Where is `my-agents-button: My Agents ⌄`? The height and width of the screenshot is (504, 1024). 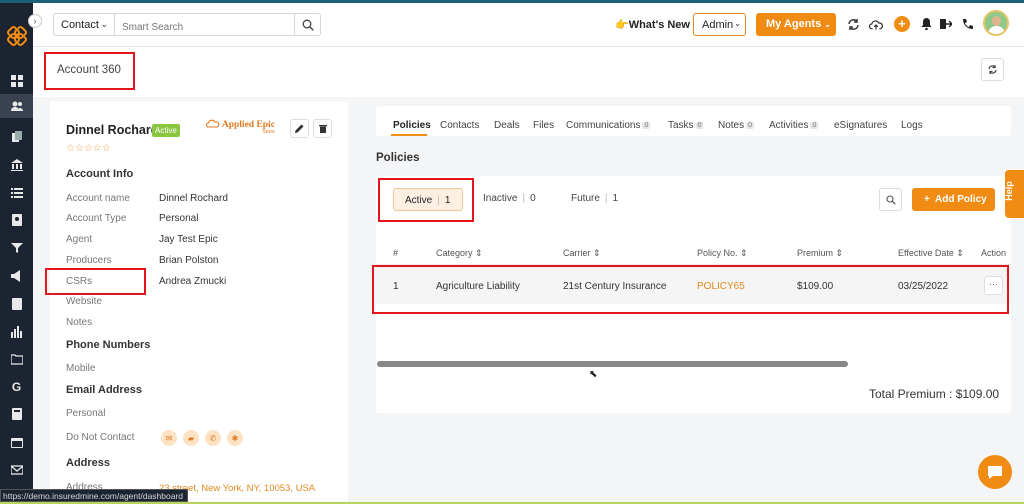 my-agents-button: My Agents ⌄ is located at coordinates (796, 24).